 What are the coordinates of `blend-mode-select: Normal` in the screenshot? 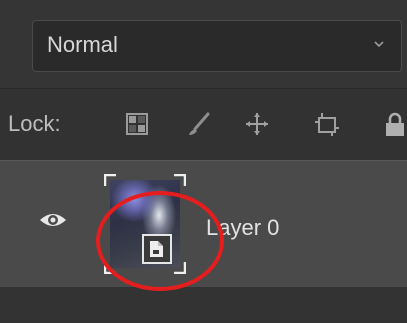 It's located at (217, 46).